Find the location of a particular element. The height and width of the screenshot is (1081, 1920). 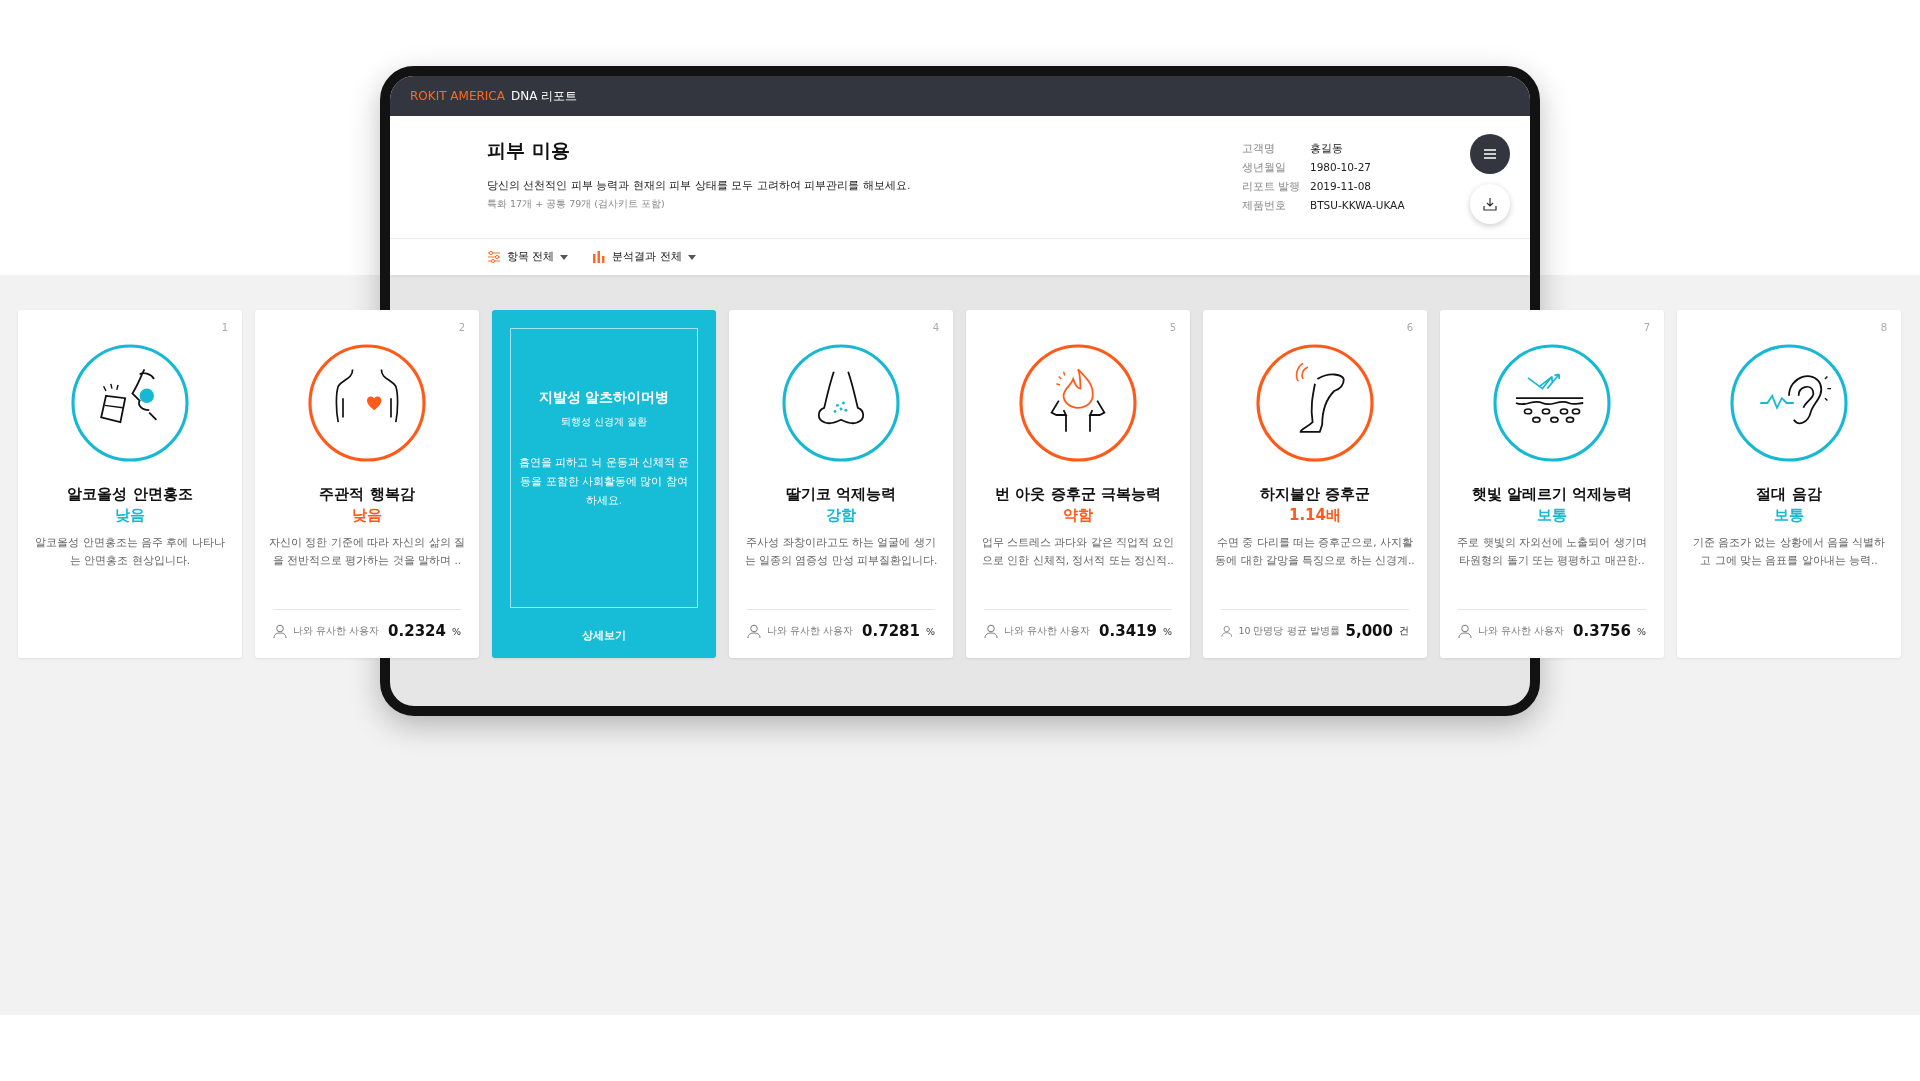

result-card: 2 주관적 행복감 낮음 자신이 정한 기준에 따라 자신의 삶의 질을 전반적으로 평가하는 것을 말하며 .. 나와 유사한 사용자 0.2324 % is located at coordinates (367, 484).